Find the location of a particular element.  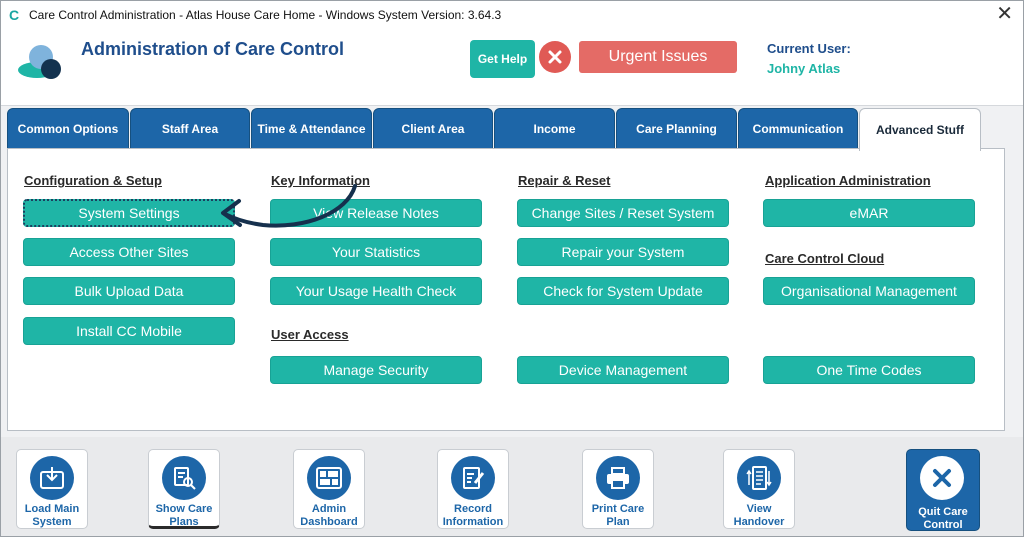

current-user-name: Johny Atlas is located at coordinates (804, 68).